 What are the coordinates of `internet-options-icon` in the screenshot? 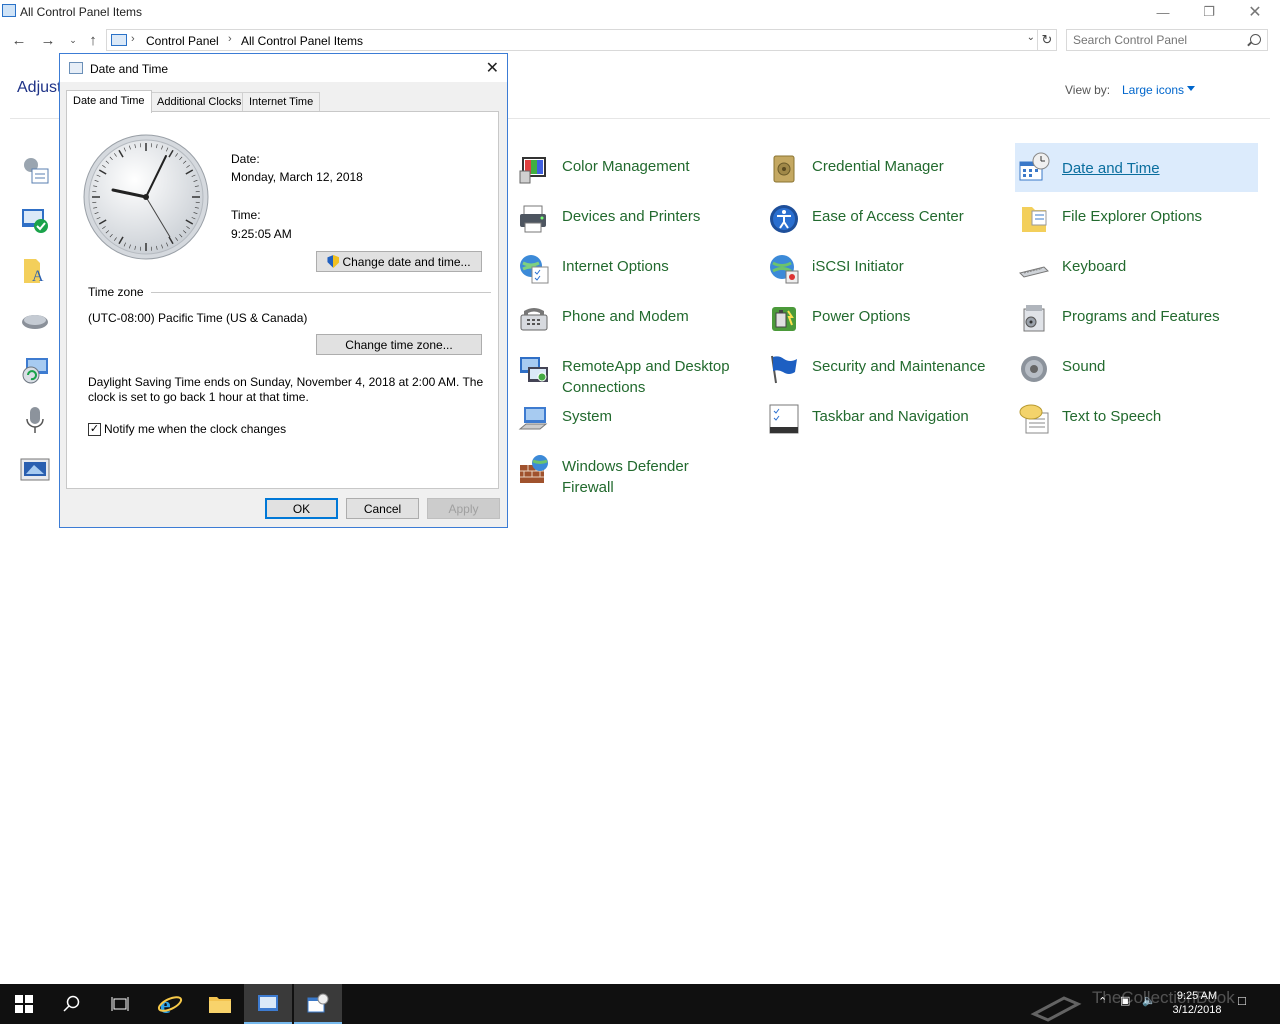 It's located at (534, 269).